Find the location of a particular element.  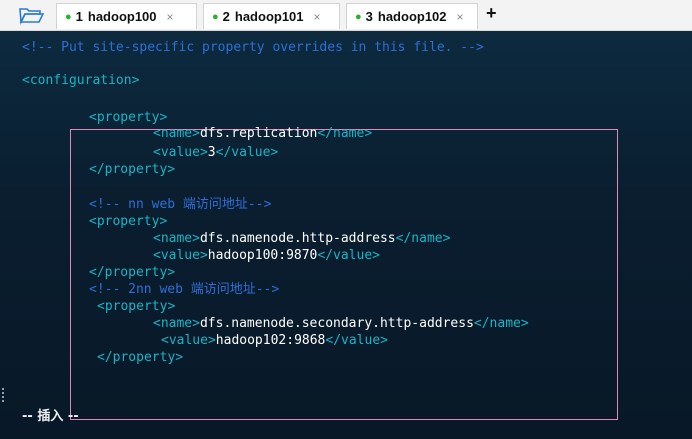

tab-hadoop102: ● 3 hadoop102 × is located at coordinates (412, 16).